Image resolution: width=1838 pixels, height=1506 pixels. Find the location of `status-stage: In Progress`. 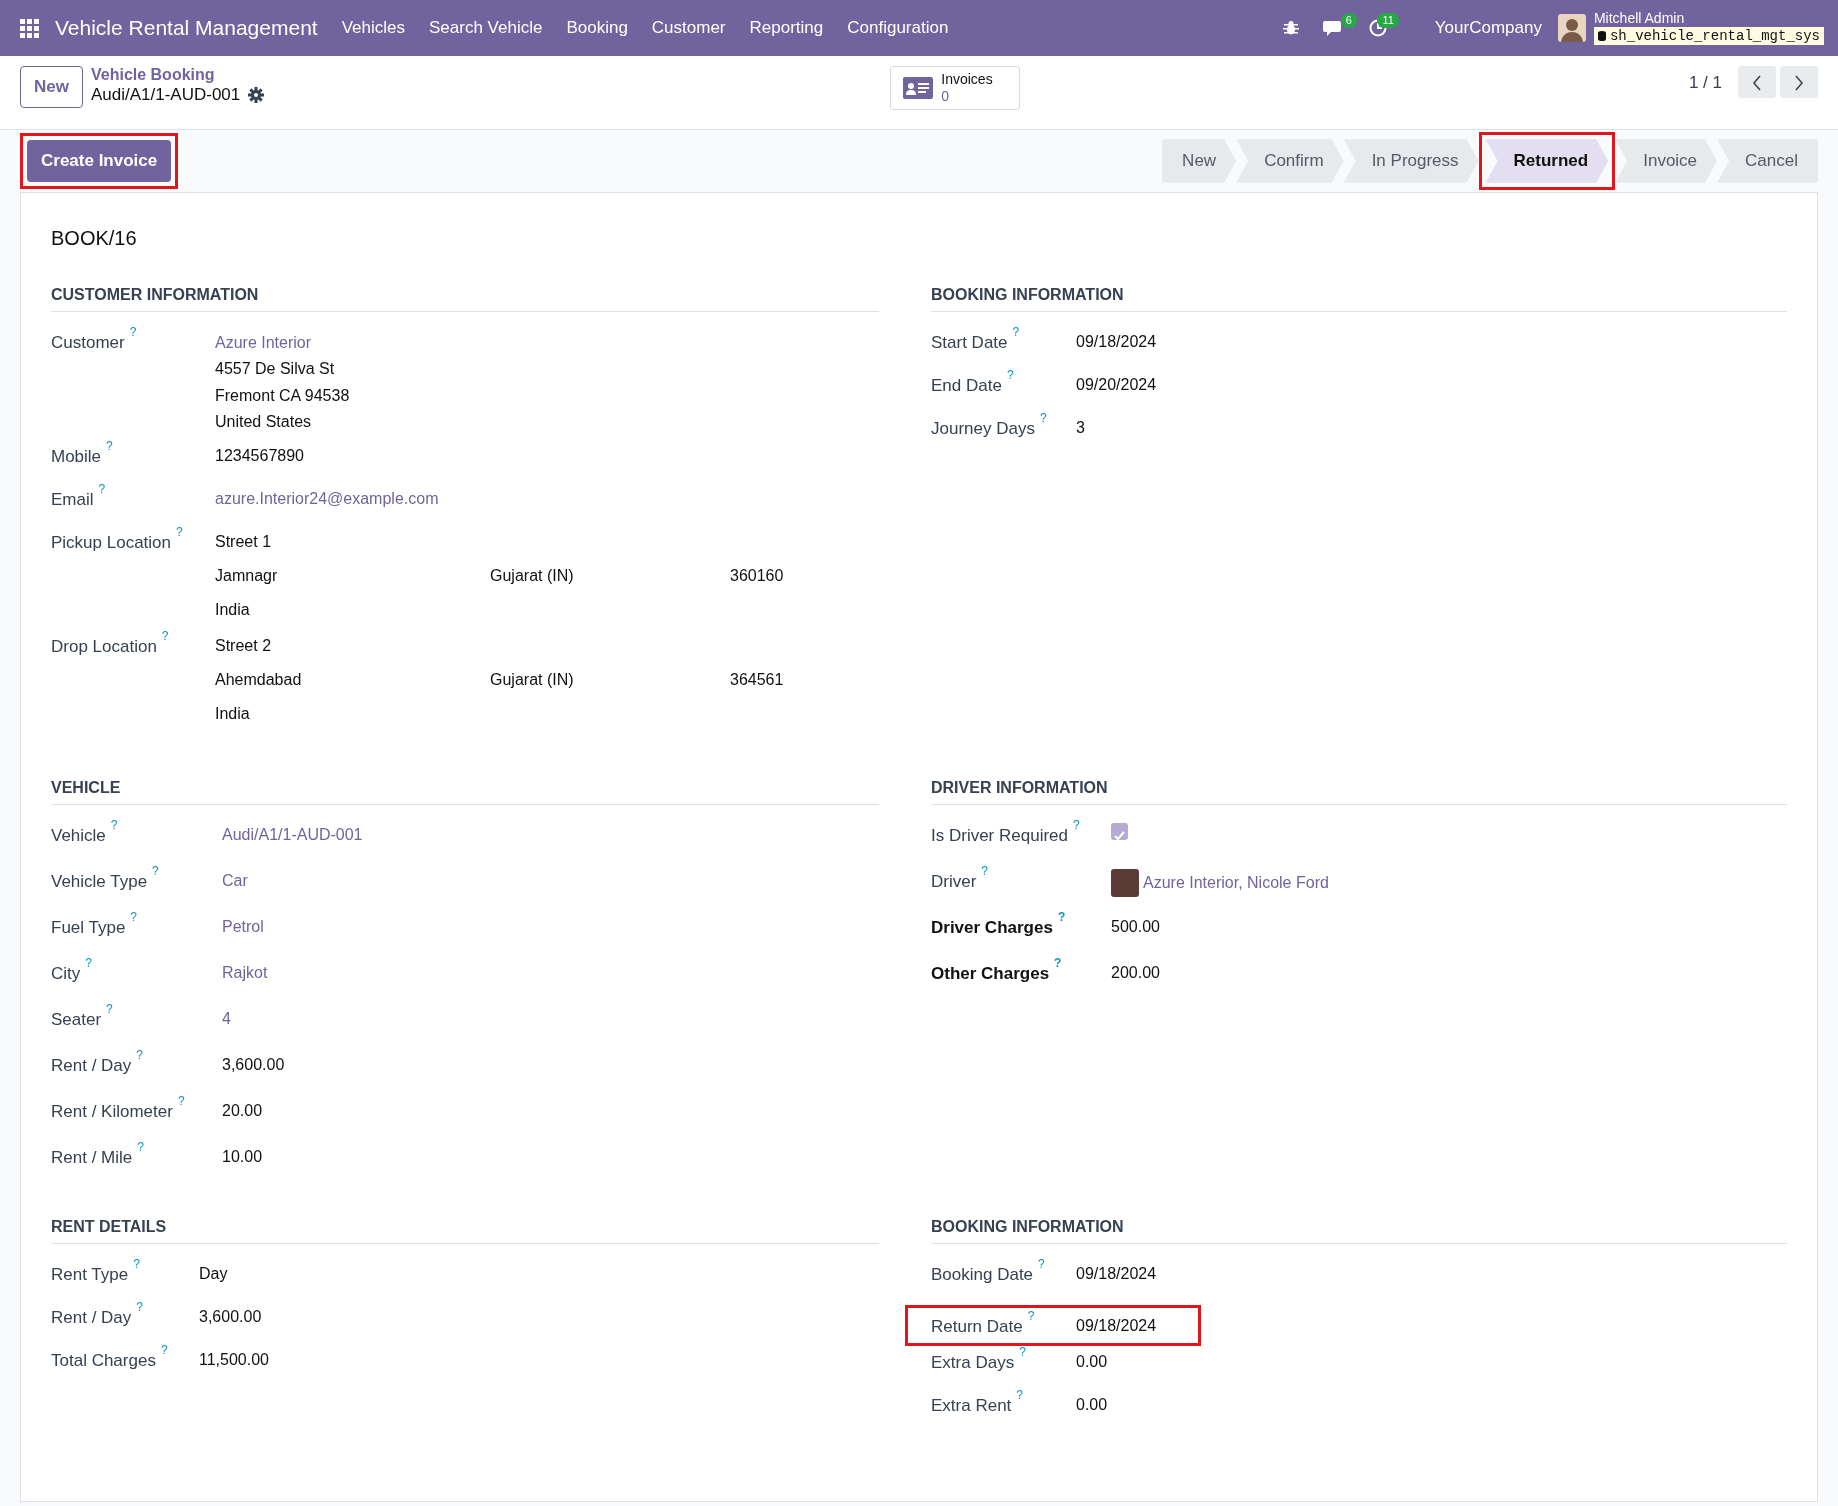

status-stage: In Progress is located at coordinates (1411, 161).